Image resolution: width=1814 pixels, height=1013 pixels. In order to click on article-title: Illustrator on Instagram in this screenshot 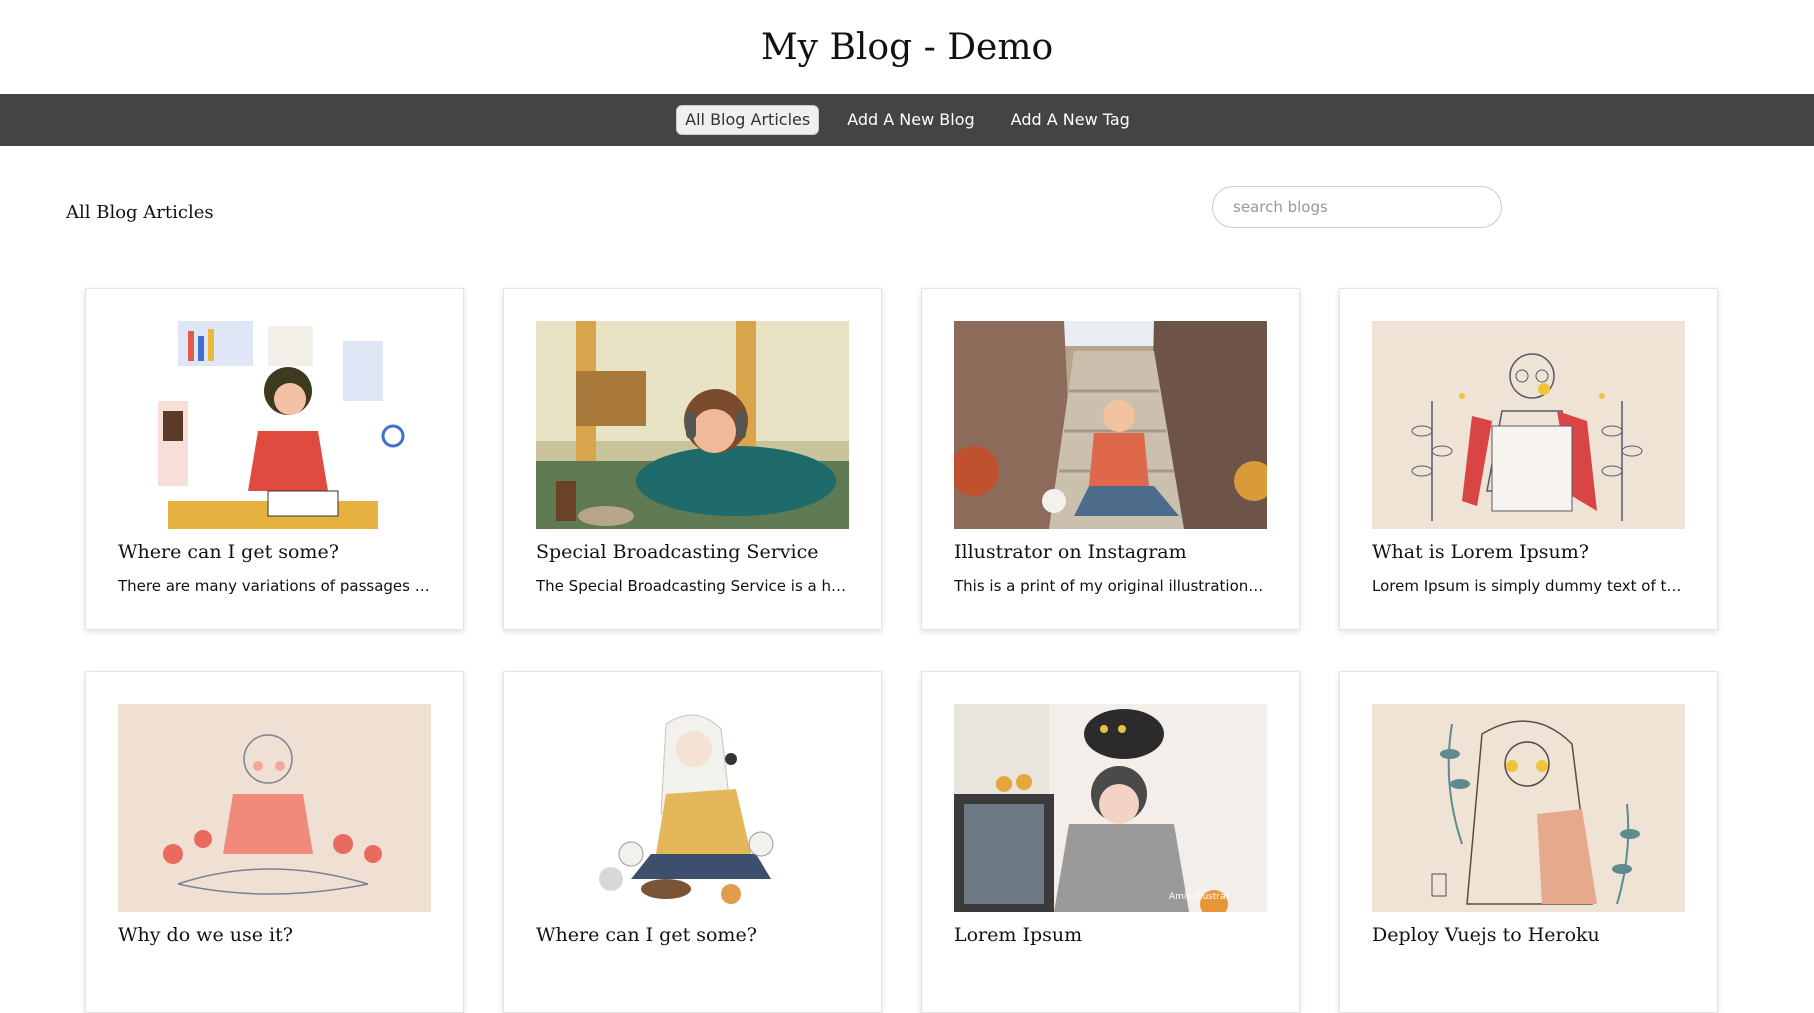, I will do `click(1110, 552)`.